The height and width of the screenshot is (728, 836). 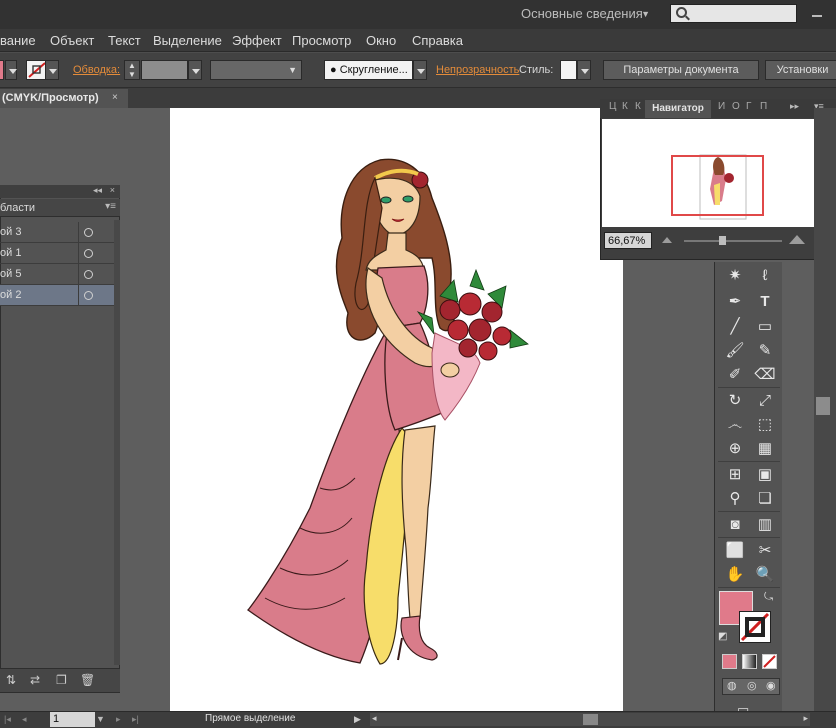 I want to click on prev-page-icon: ◂, so click(x=24, y=719).